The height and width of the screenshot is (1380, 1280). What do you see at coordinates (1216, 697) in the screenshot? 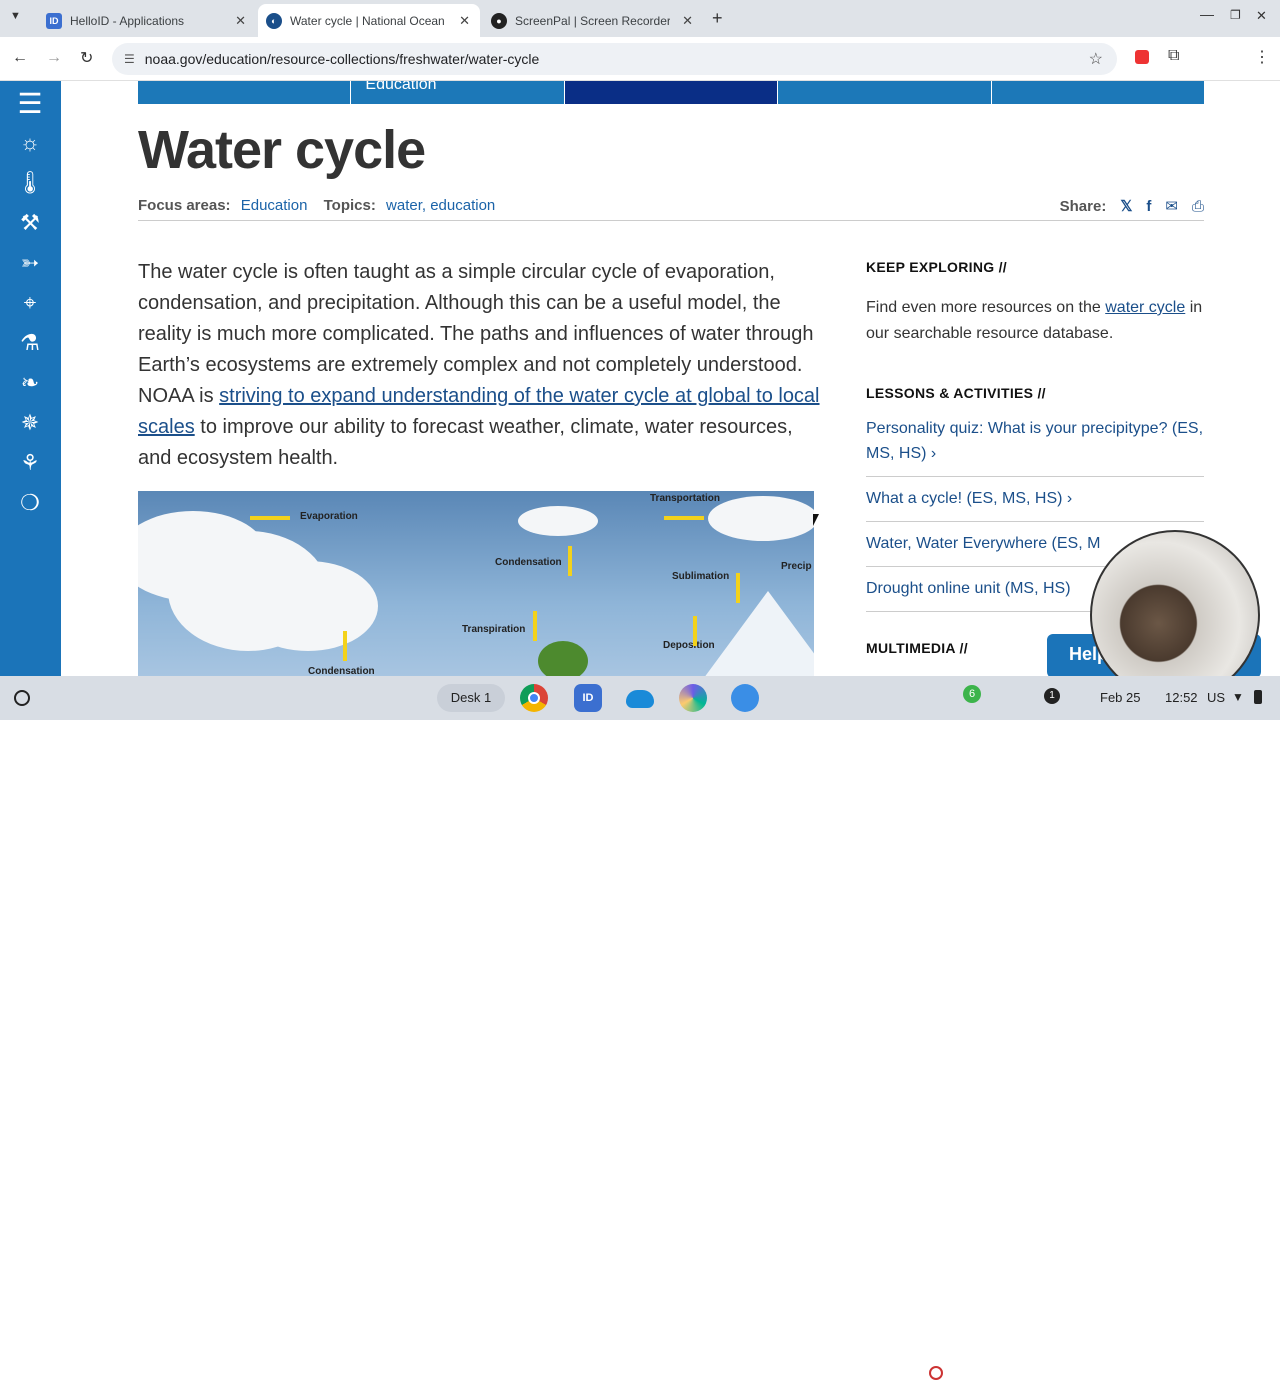
I see `locale-text: US` at bounding box center [1216, 697].